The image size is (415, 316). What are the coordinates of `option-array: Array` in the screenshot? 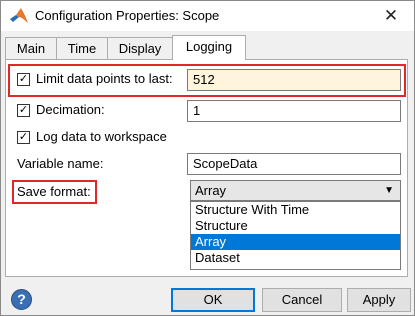 It's located at (295, 242).